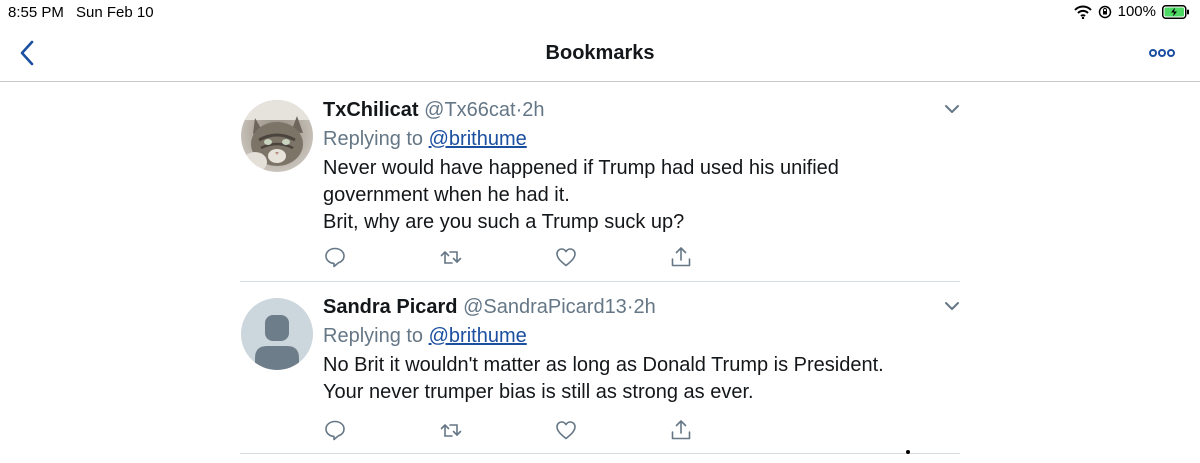 The width and height of the screenshot is (1200, 463). I want to click on more-options-button, so click(1162, 53).